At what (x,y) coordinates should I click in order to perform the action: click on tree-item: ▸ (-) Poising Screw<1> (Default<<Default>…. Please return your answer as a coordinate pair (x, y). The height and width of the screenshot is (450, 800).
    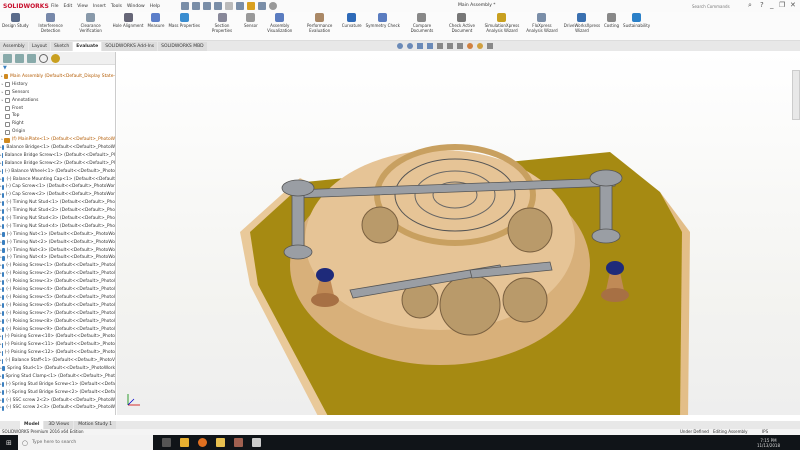
    Looking at the image, I should click on (57, 266).